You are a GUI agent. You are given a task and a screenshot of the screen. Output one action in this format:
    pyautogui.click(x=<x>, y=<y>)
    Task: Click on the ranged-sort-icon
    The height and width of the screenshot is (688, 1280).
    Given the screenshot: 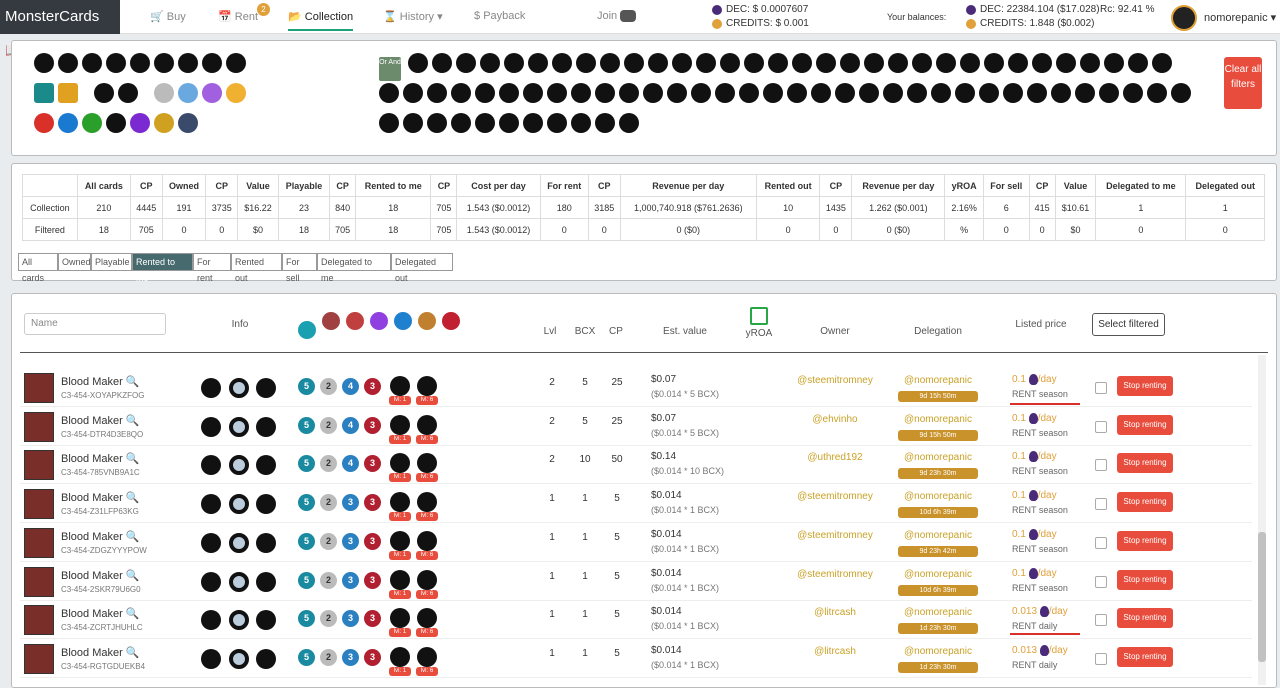 What is the action you would take?
    pyautogui.click(x=355, y=321)
    